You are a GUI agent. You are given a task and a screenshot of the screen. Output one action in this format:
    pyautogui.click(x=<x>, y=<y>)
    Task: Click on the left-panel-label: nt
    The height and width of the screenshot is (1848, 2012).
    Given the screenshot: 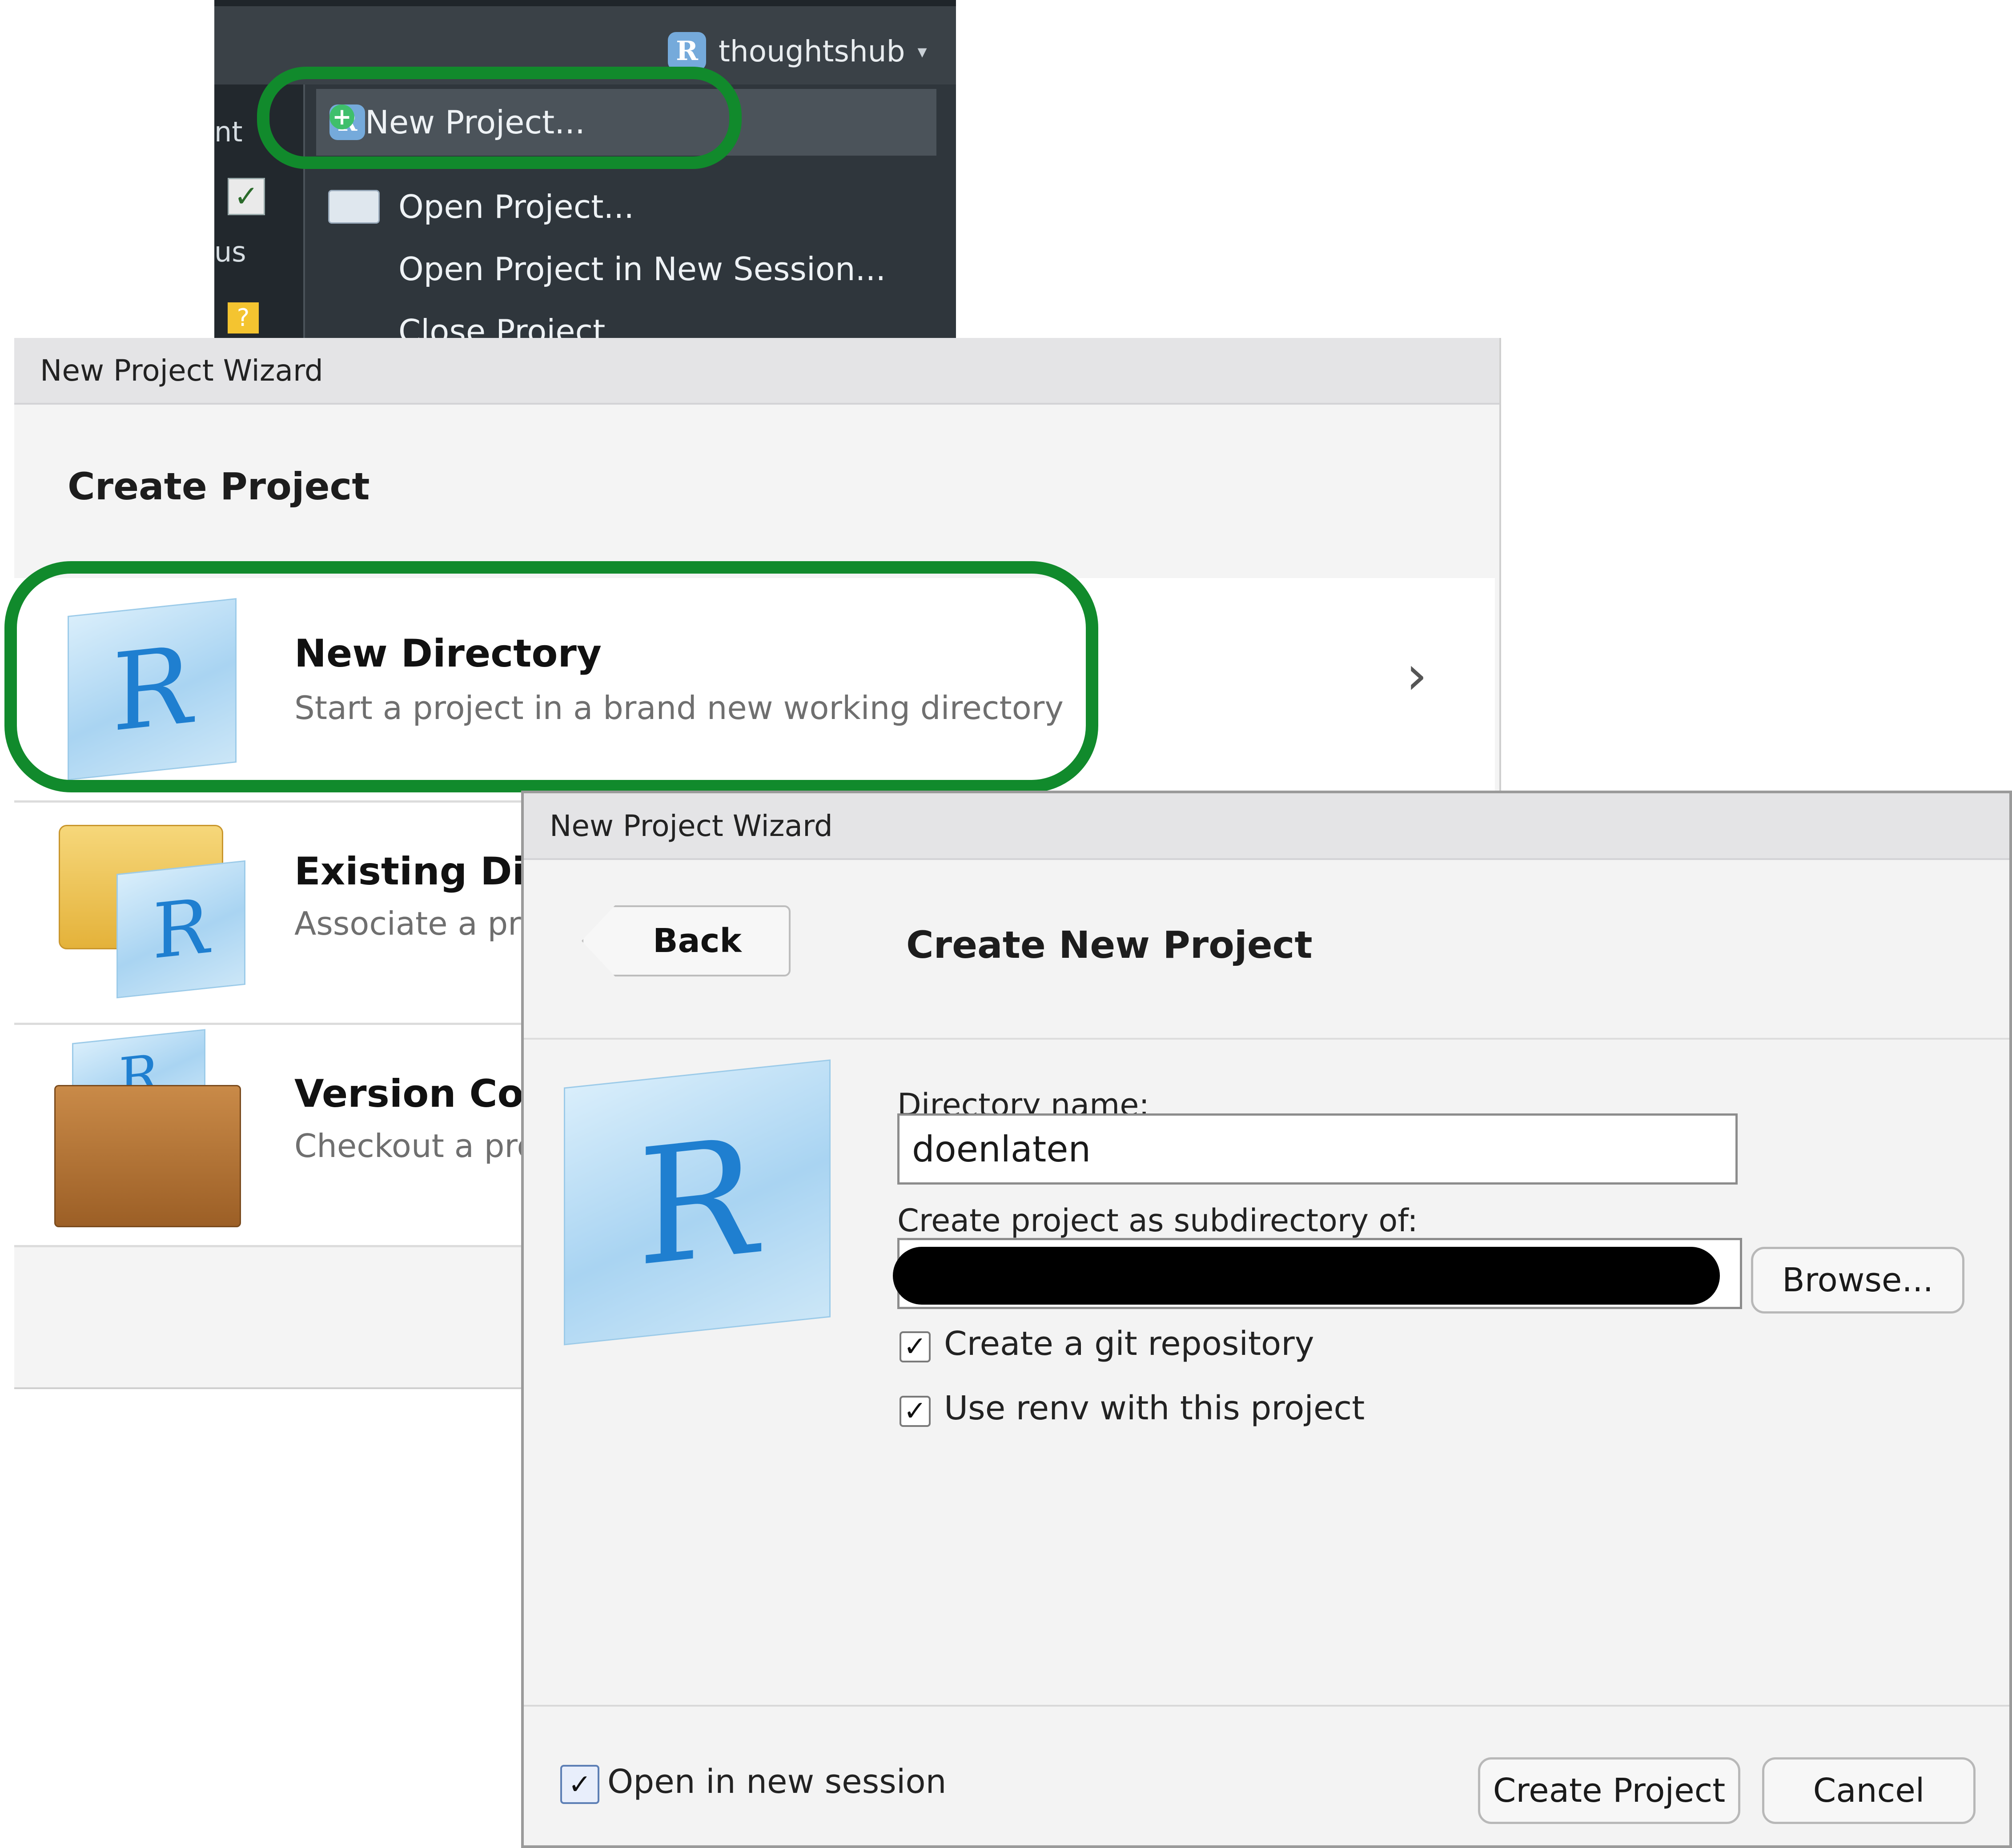 What is the action you would take?
    pyautogui.click(x=228, y=132)
    